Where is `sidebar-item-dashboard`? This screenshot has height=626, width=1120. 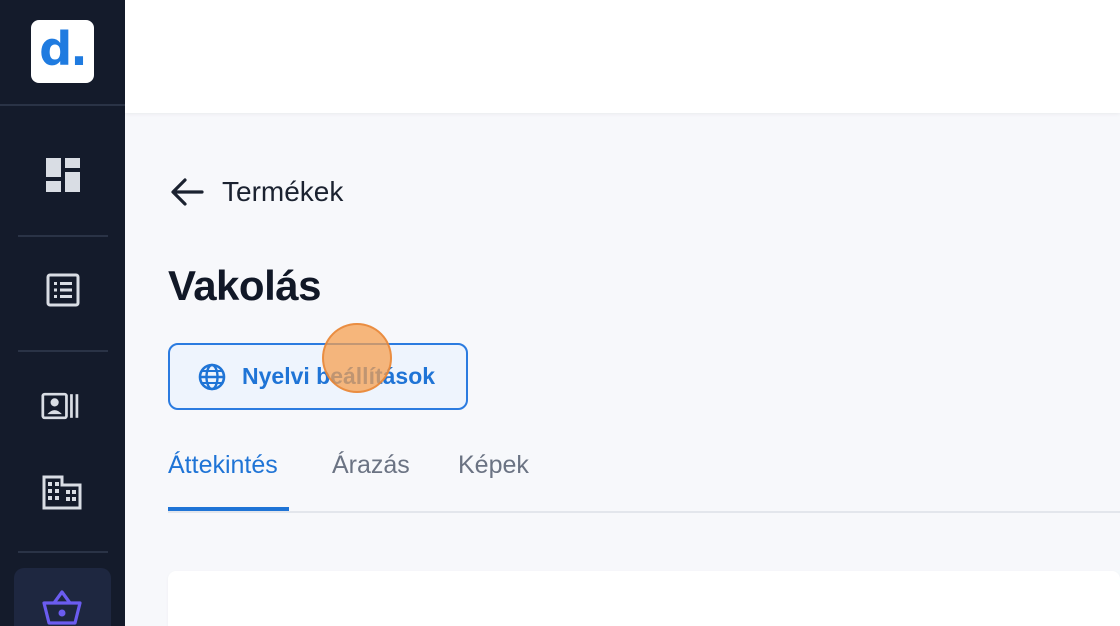 sidebar-item-dashboard is located at coordinates (63, 175).